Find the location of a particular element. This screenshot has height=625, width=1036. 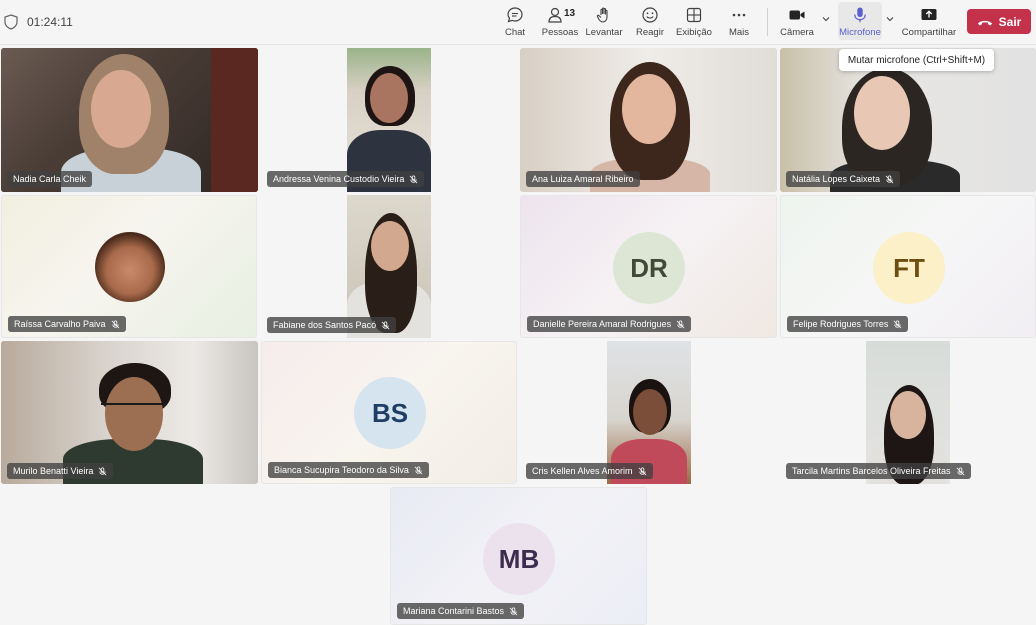

microphone-label: Microfone is located at coordinates (860, 32).